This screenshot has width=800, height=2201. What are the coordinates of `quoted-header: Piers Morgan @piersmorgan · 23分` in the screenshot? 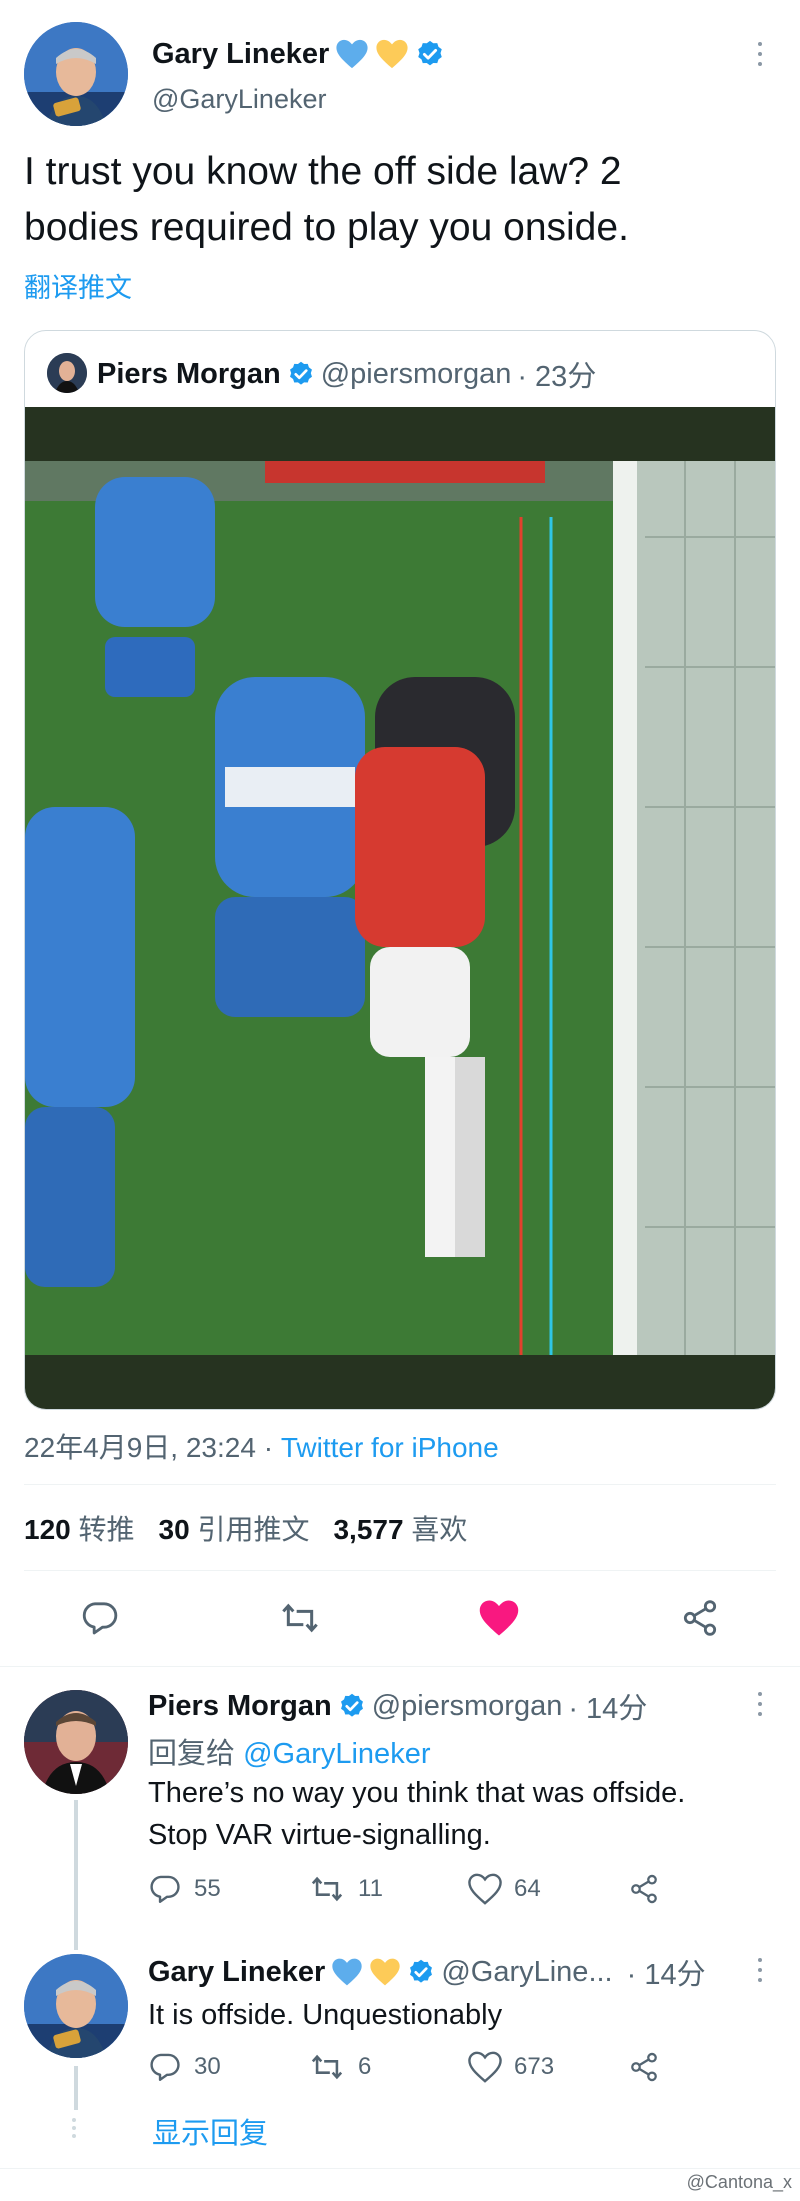 It's located at (346, 374).